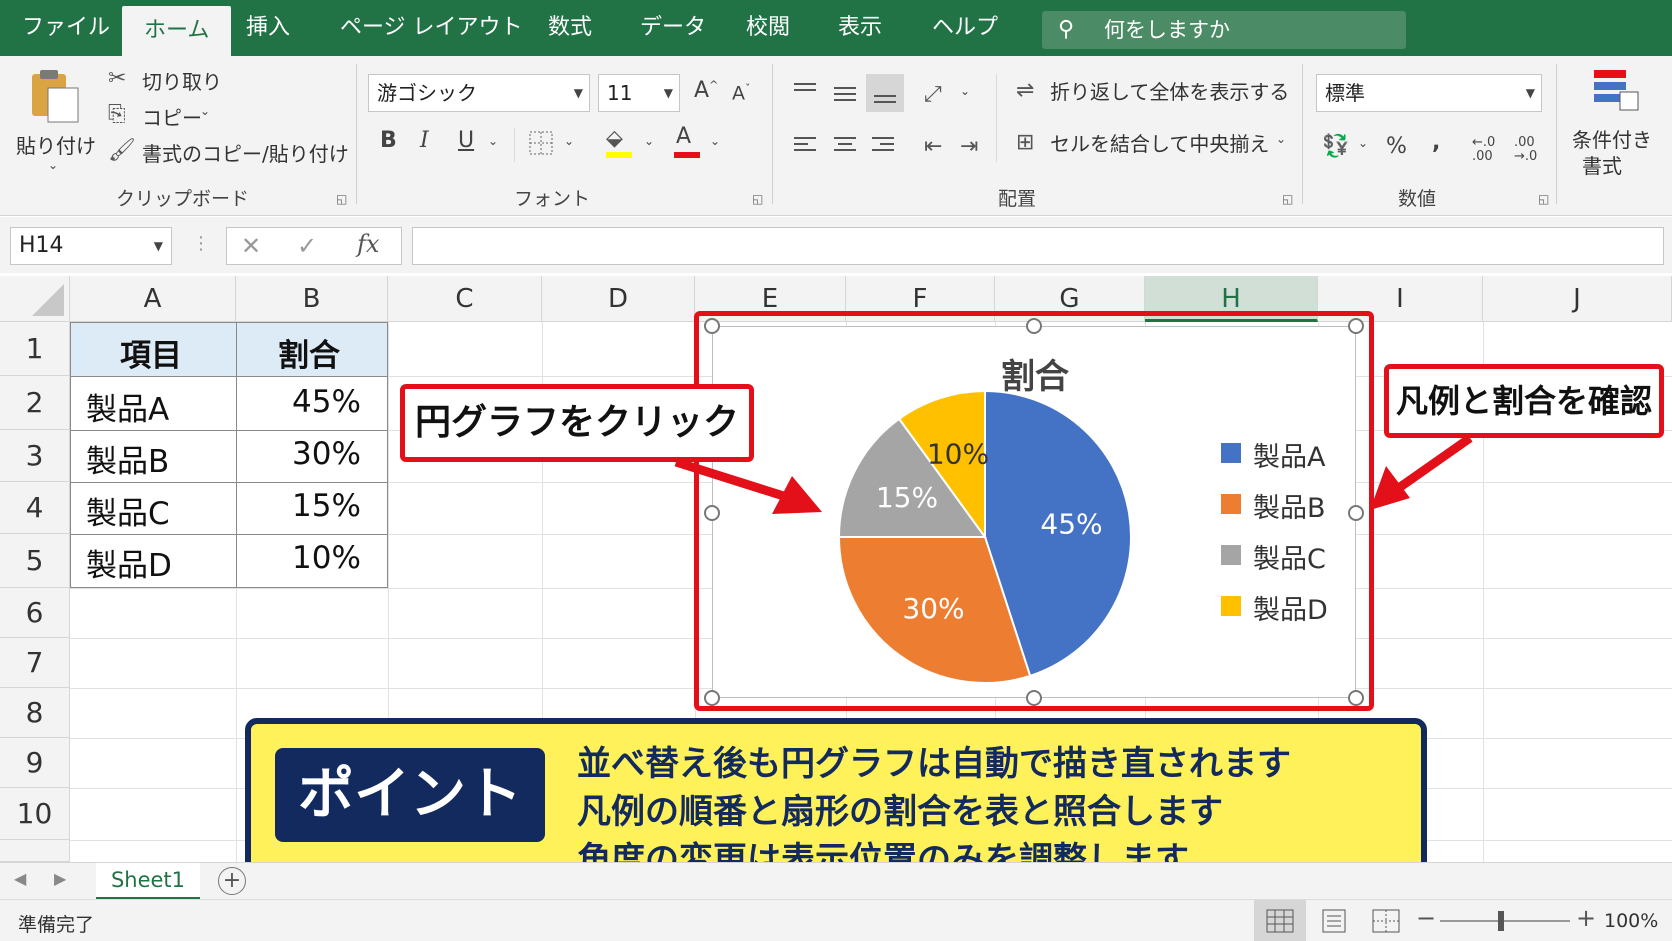 The height and width of the screenshot is (941, 1672). Describe the element at coordinates (1396, 146) in the screenshot. I see `percent-style-button: %` at that location.